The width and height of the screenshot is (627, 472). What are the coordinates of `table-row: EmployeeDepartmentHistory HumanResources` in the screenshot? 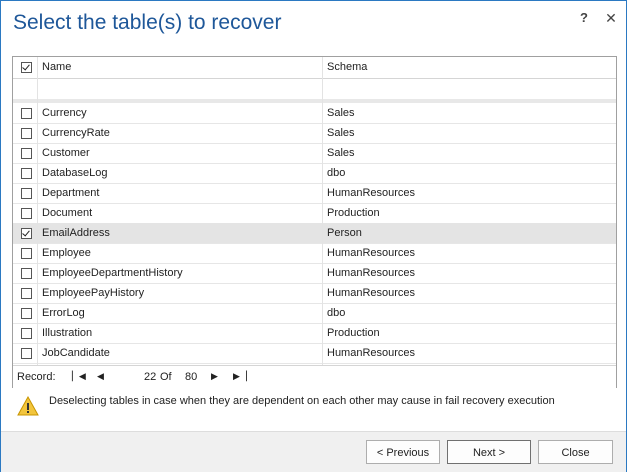 It's located at (314, 273).